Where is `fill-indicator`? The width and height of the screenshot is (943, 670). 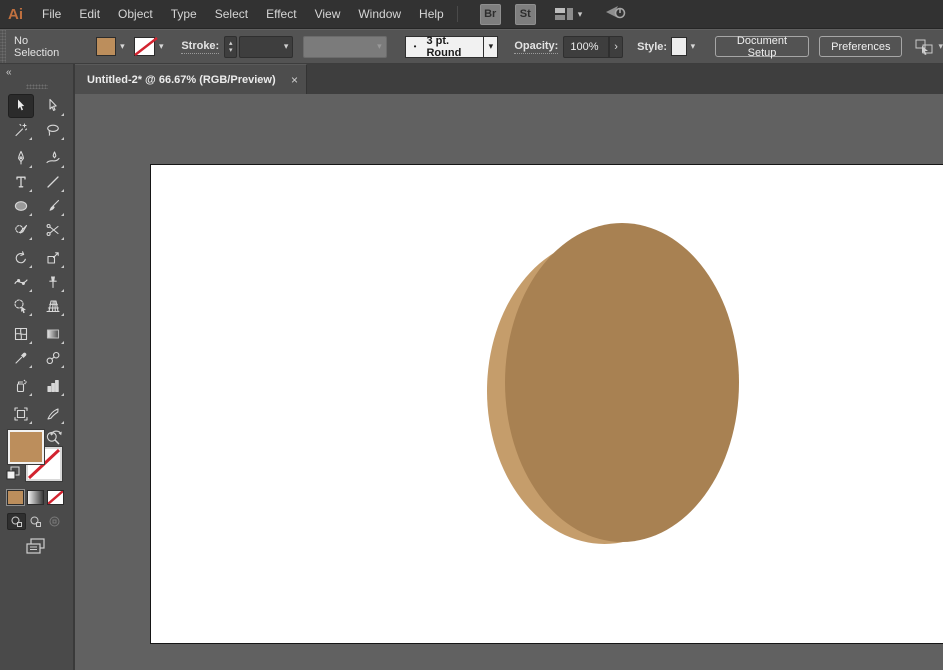
fill-indicator is located at coordinates (26, 447).